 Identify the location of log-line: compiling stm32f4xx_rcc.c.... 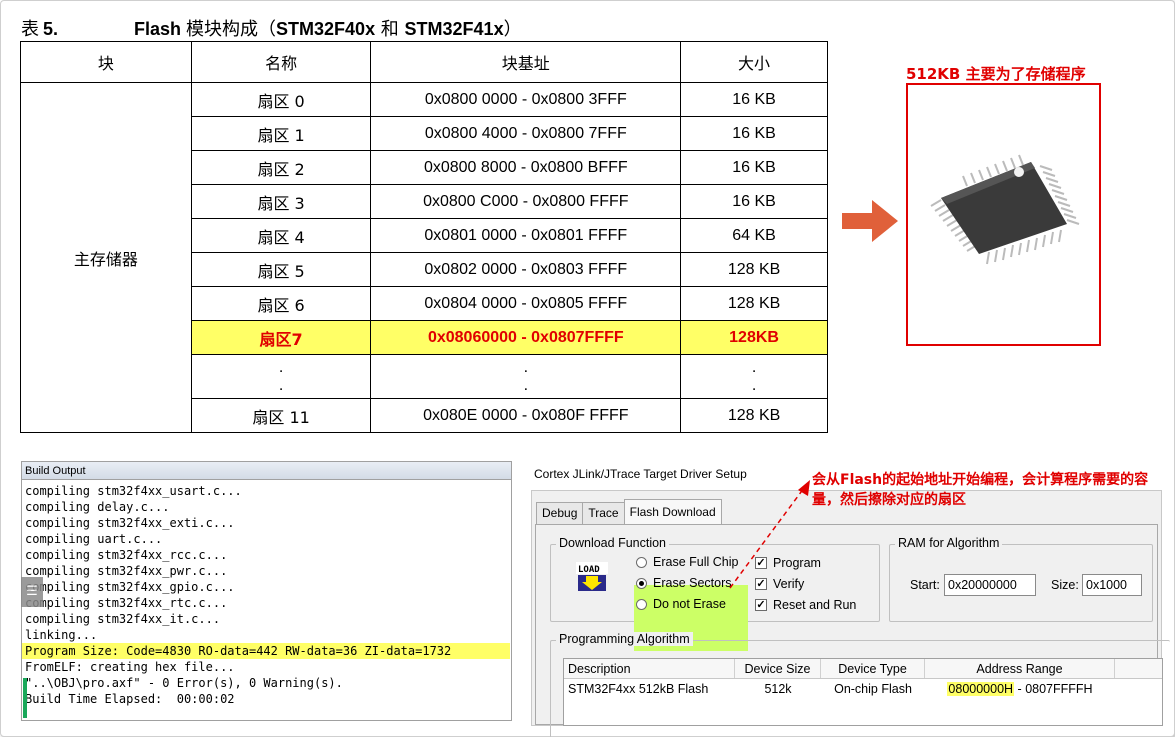
(126, 555).